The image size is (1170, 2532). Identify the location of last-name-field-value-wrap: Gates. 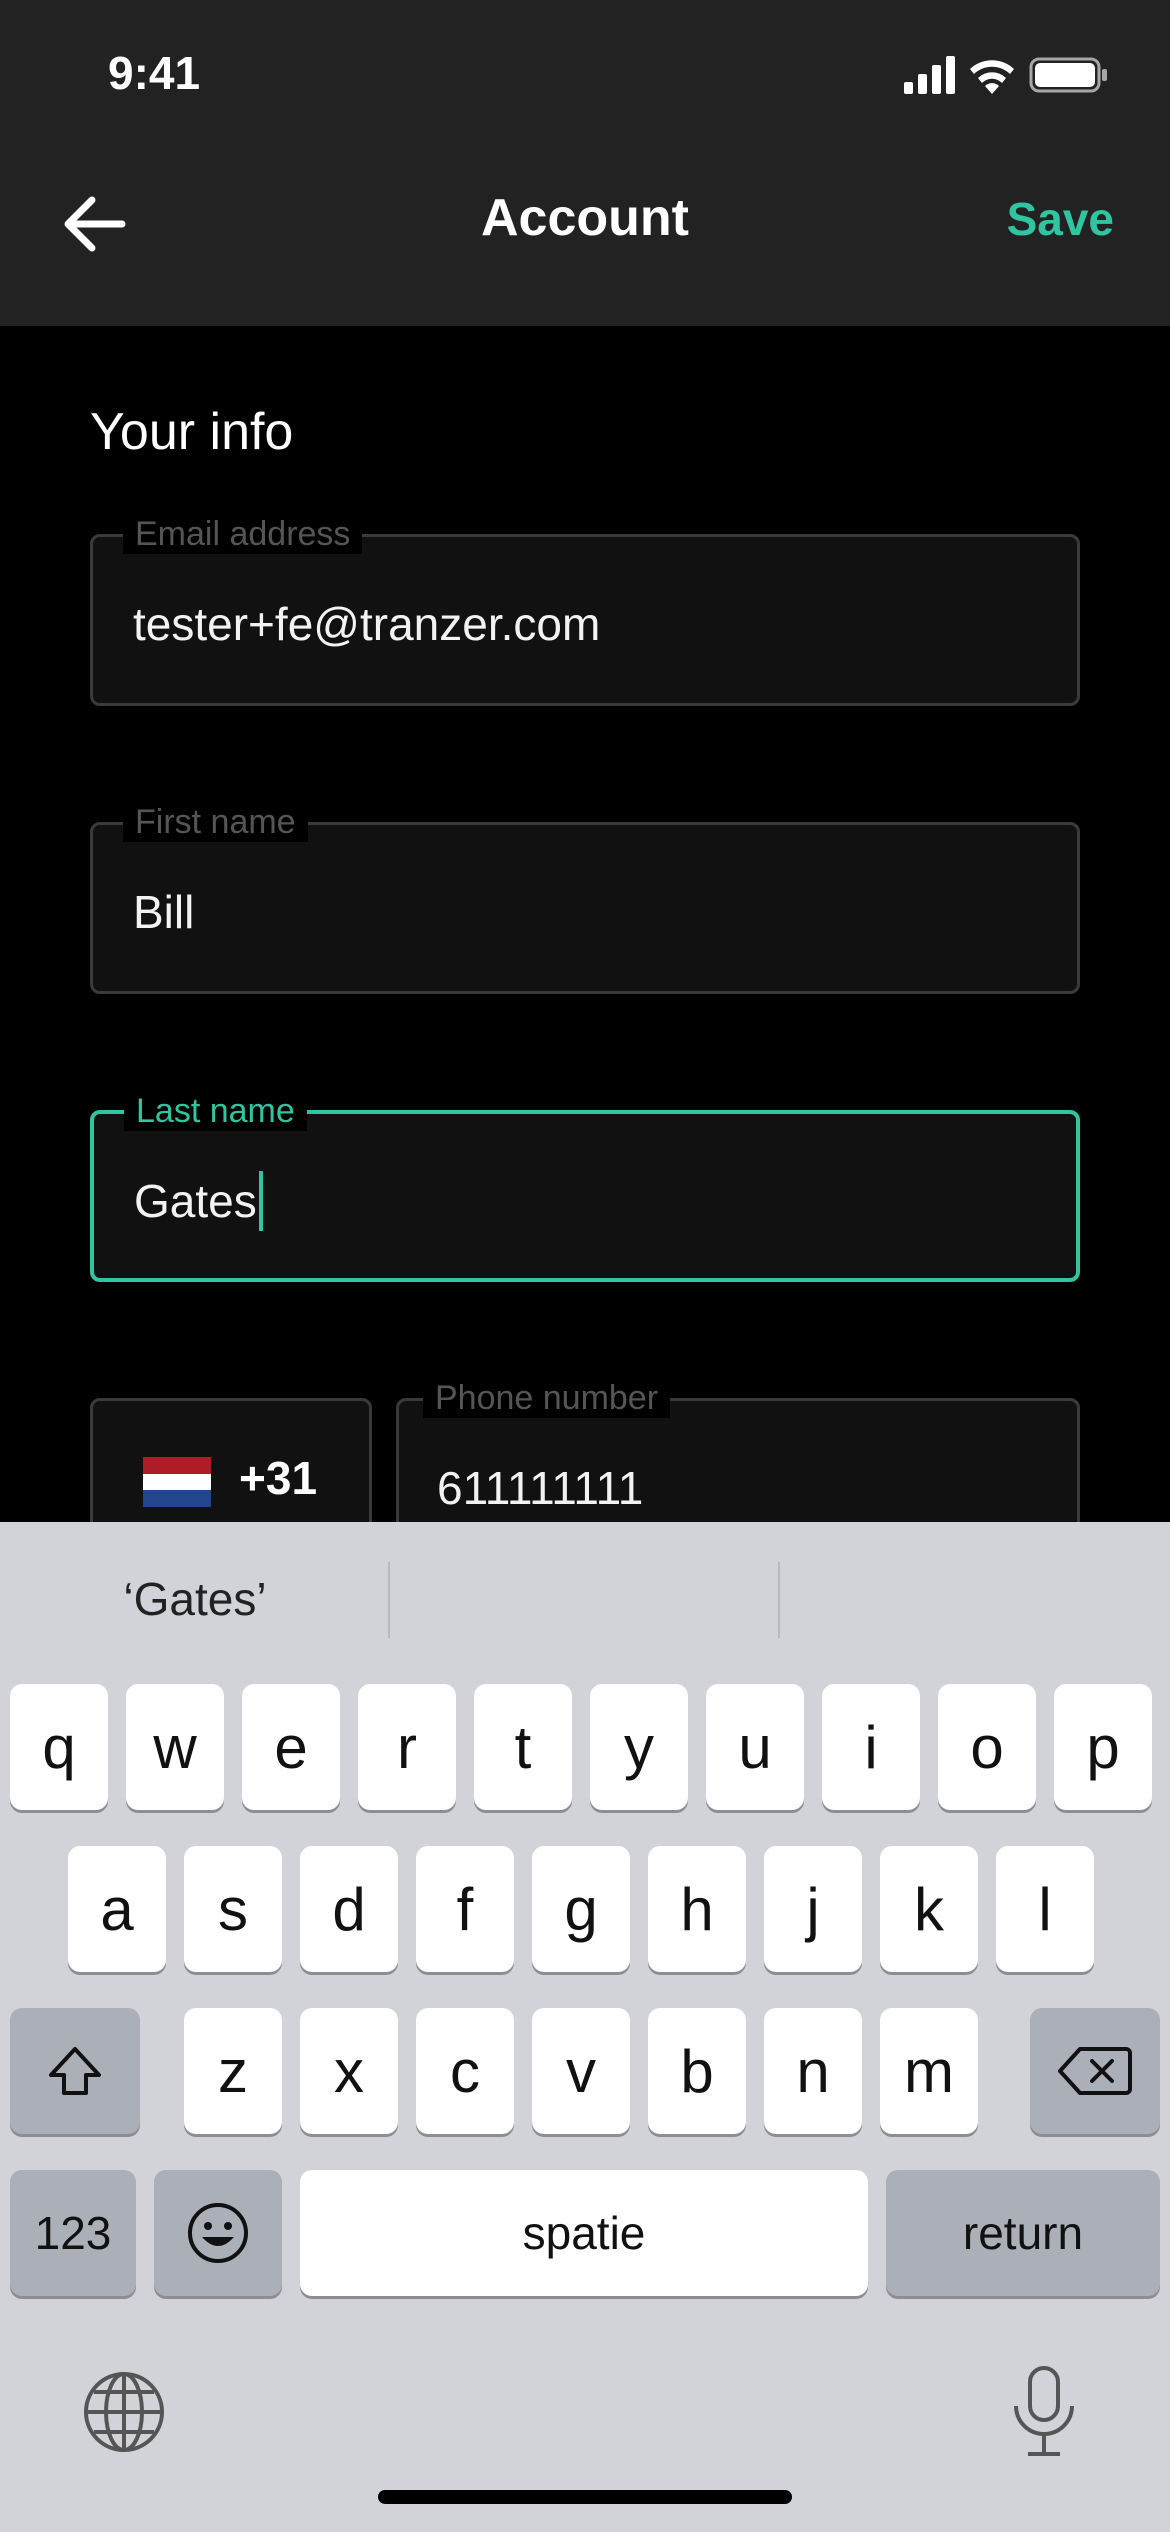
(198, 1200).